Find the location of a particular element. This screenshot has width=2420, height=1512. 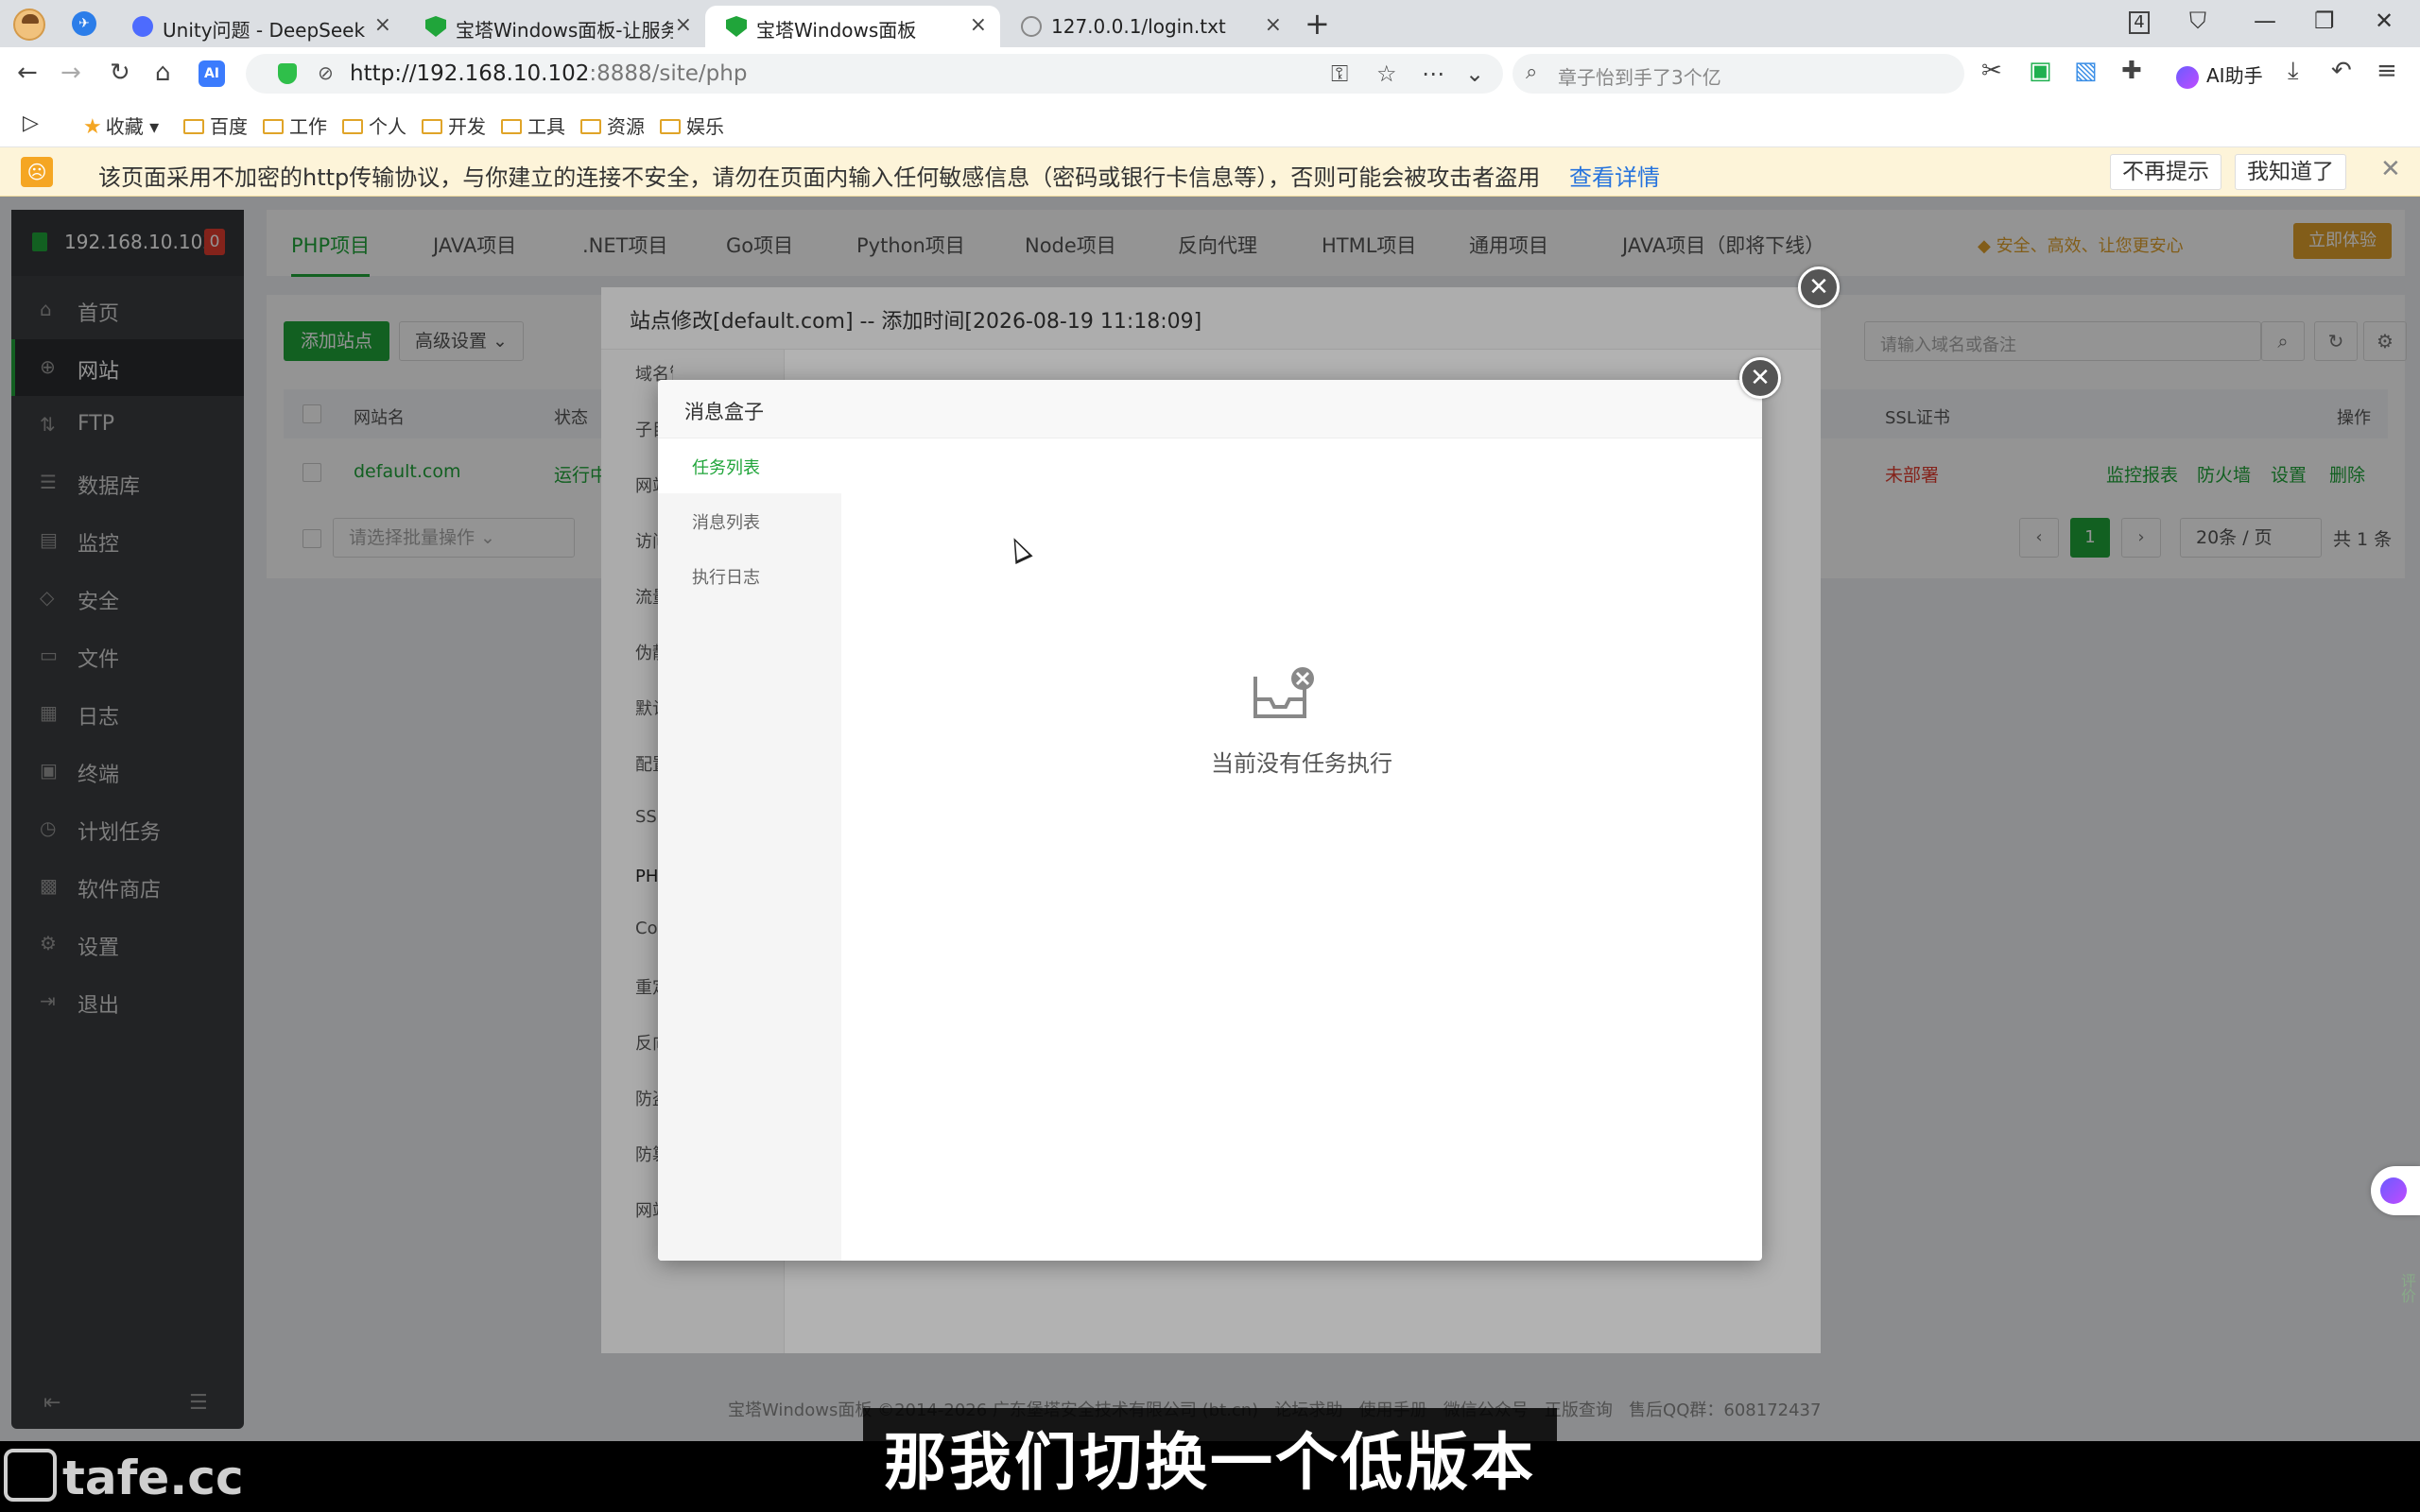

sidebar-toggle-icon: ▷ is located at coordinates (31, 123).